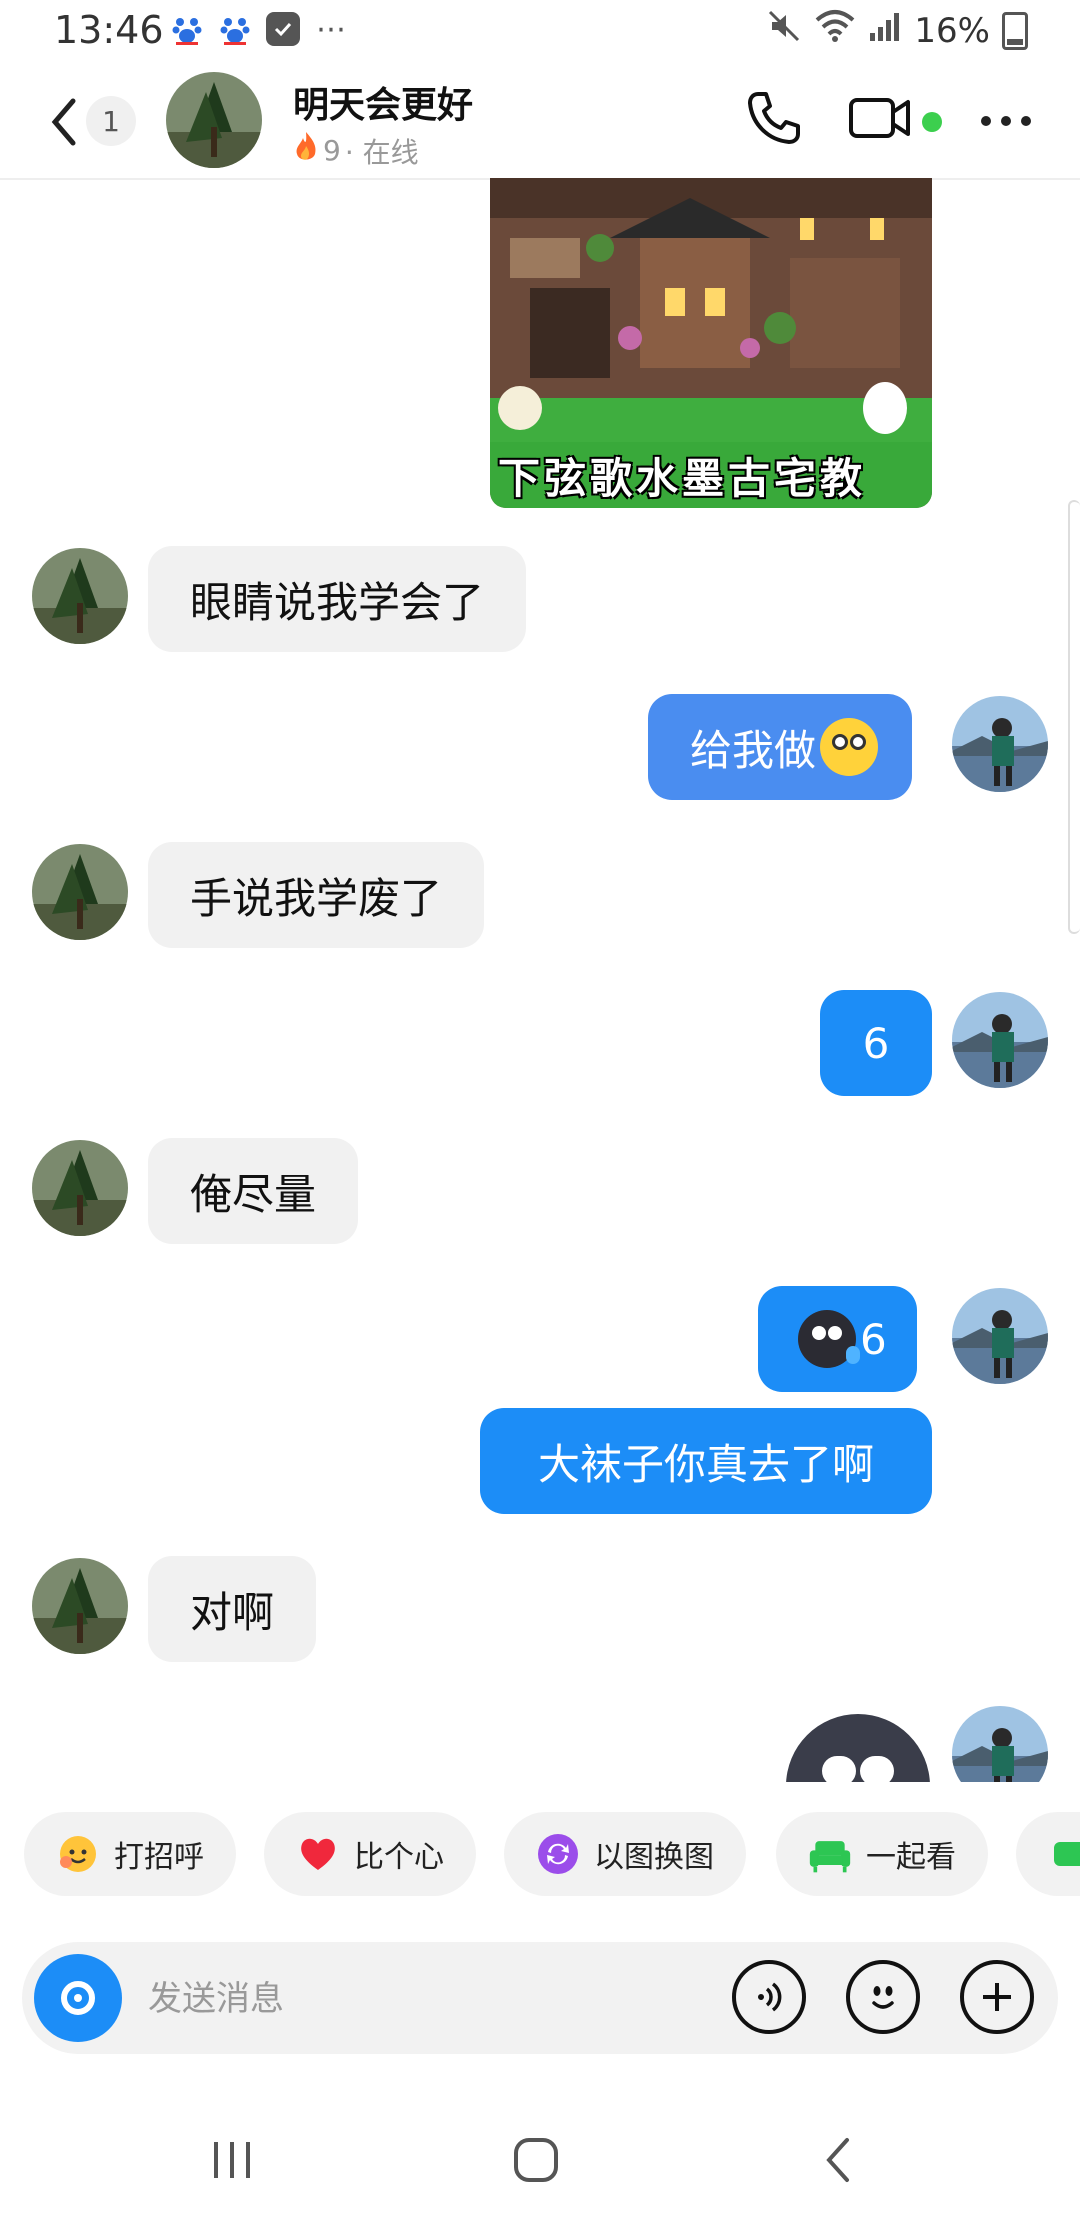  I want to click on emoji-button, so click(883, 1997).